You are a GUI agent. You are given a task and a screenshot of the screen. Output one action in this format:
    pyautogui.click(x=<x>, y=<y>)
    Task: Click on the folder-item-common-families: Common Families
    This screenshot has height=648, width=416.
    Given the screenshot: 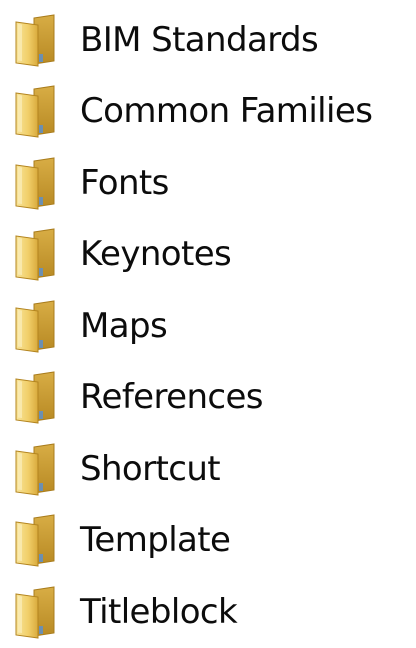 What is the action you would take?
    pyautogui.click(x=208, y=112)
    